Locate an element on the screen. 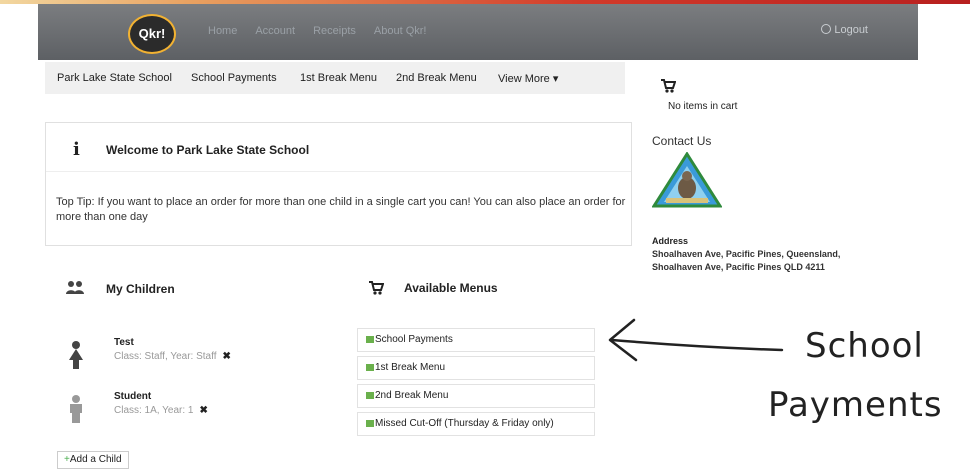  annotation-text-line1: School is located at coordinates (864, 346).